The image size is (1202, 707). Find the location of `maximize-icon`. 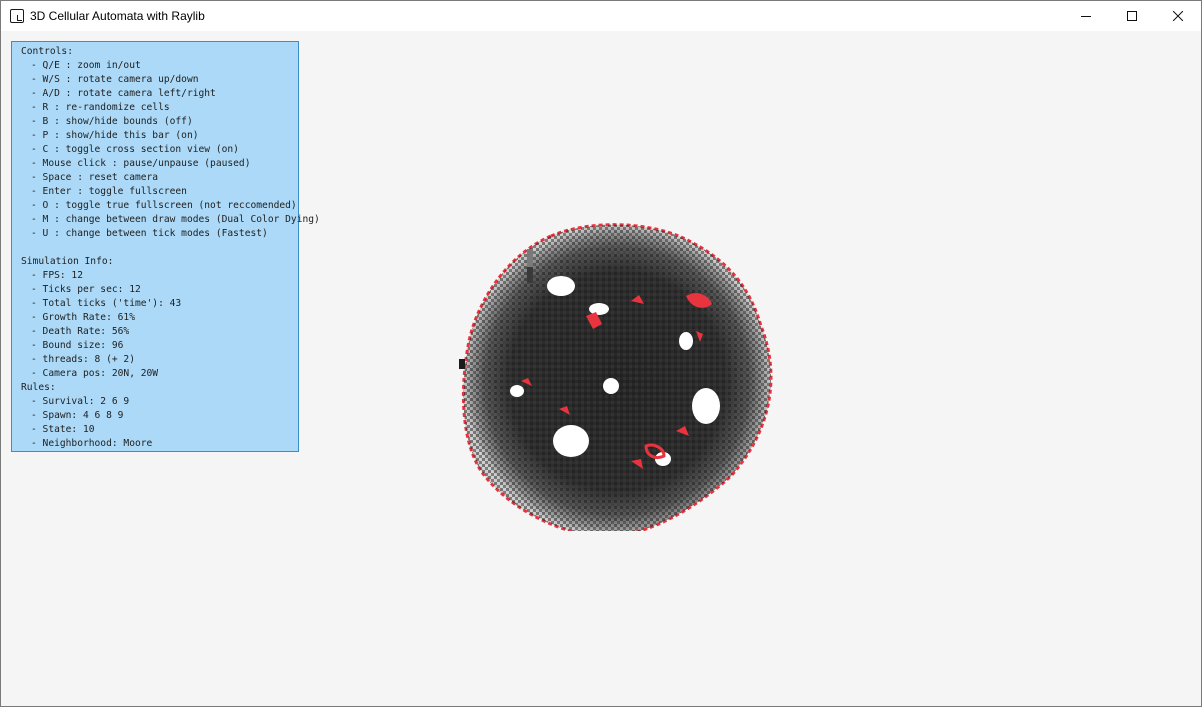

maximize-icon is located at coordinates (1132, 16).